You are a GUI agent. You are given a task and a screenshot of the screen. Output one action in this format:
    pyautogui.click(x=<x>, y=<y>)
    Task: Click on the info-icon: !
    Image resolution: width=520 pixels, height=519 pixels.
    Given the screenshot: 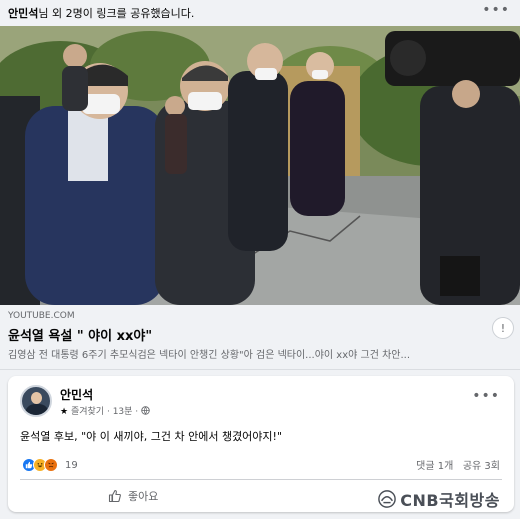 What is the action you would take?
    pyautogui.click(x=503, y=328)
    